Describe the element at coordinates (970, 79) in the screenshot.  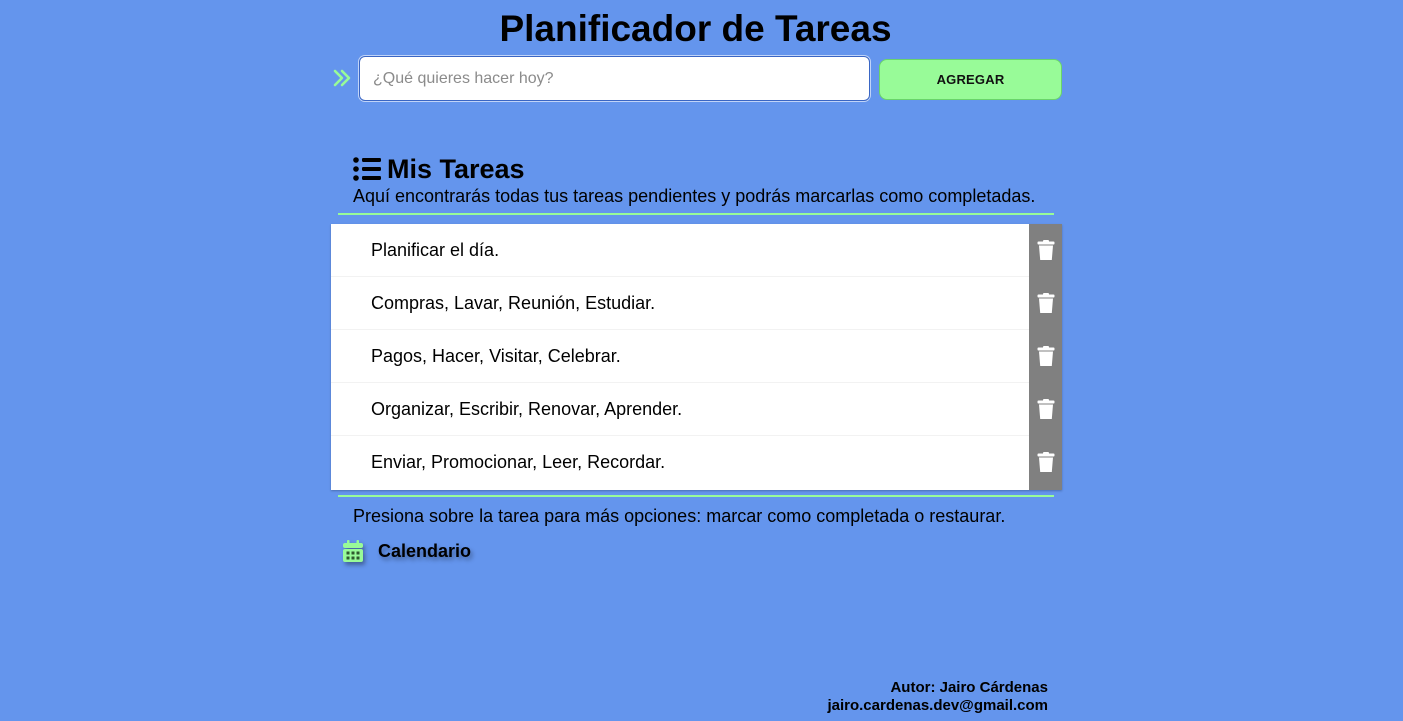
I see `add-task-button: AGREGAR` at that location.